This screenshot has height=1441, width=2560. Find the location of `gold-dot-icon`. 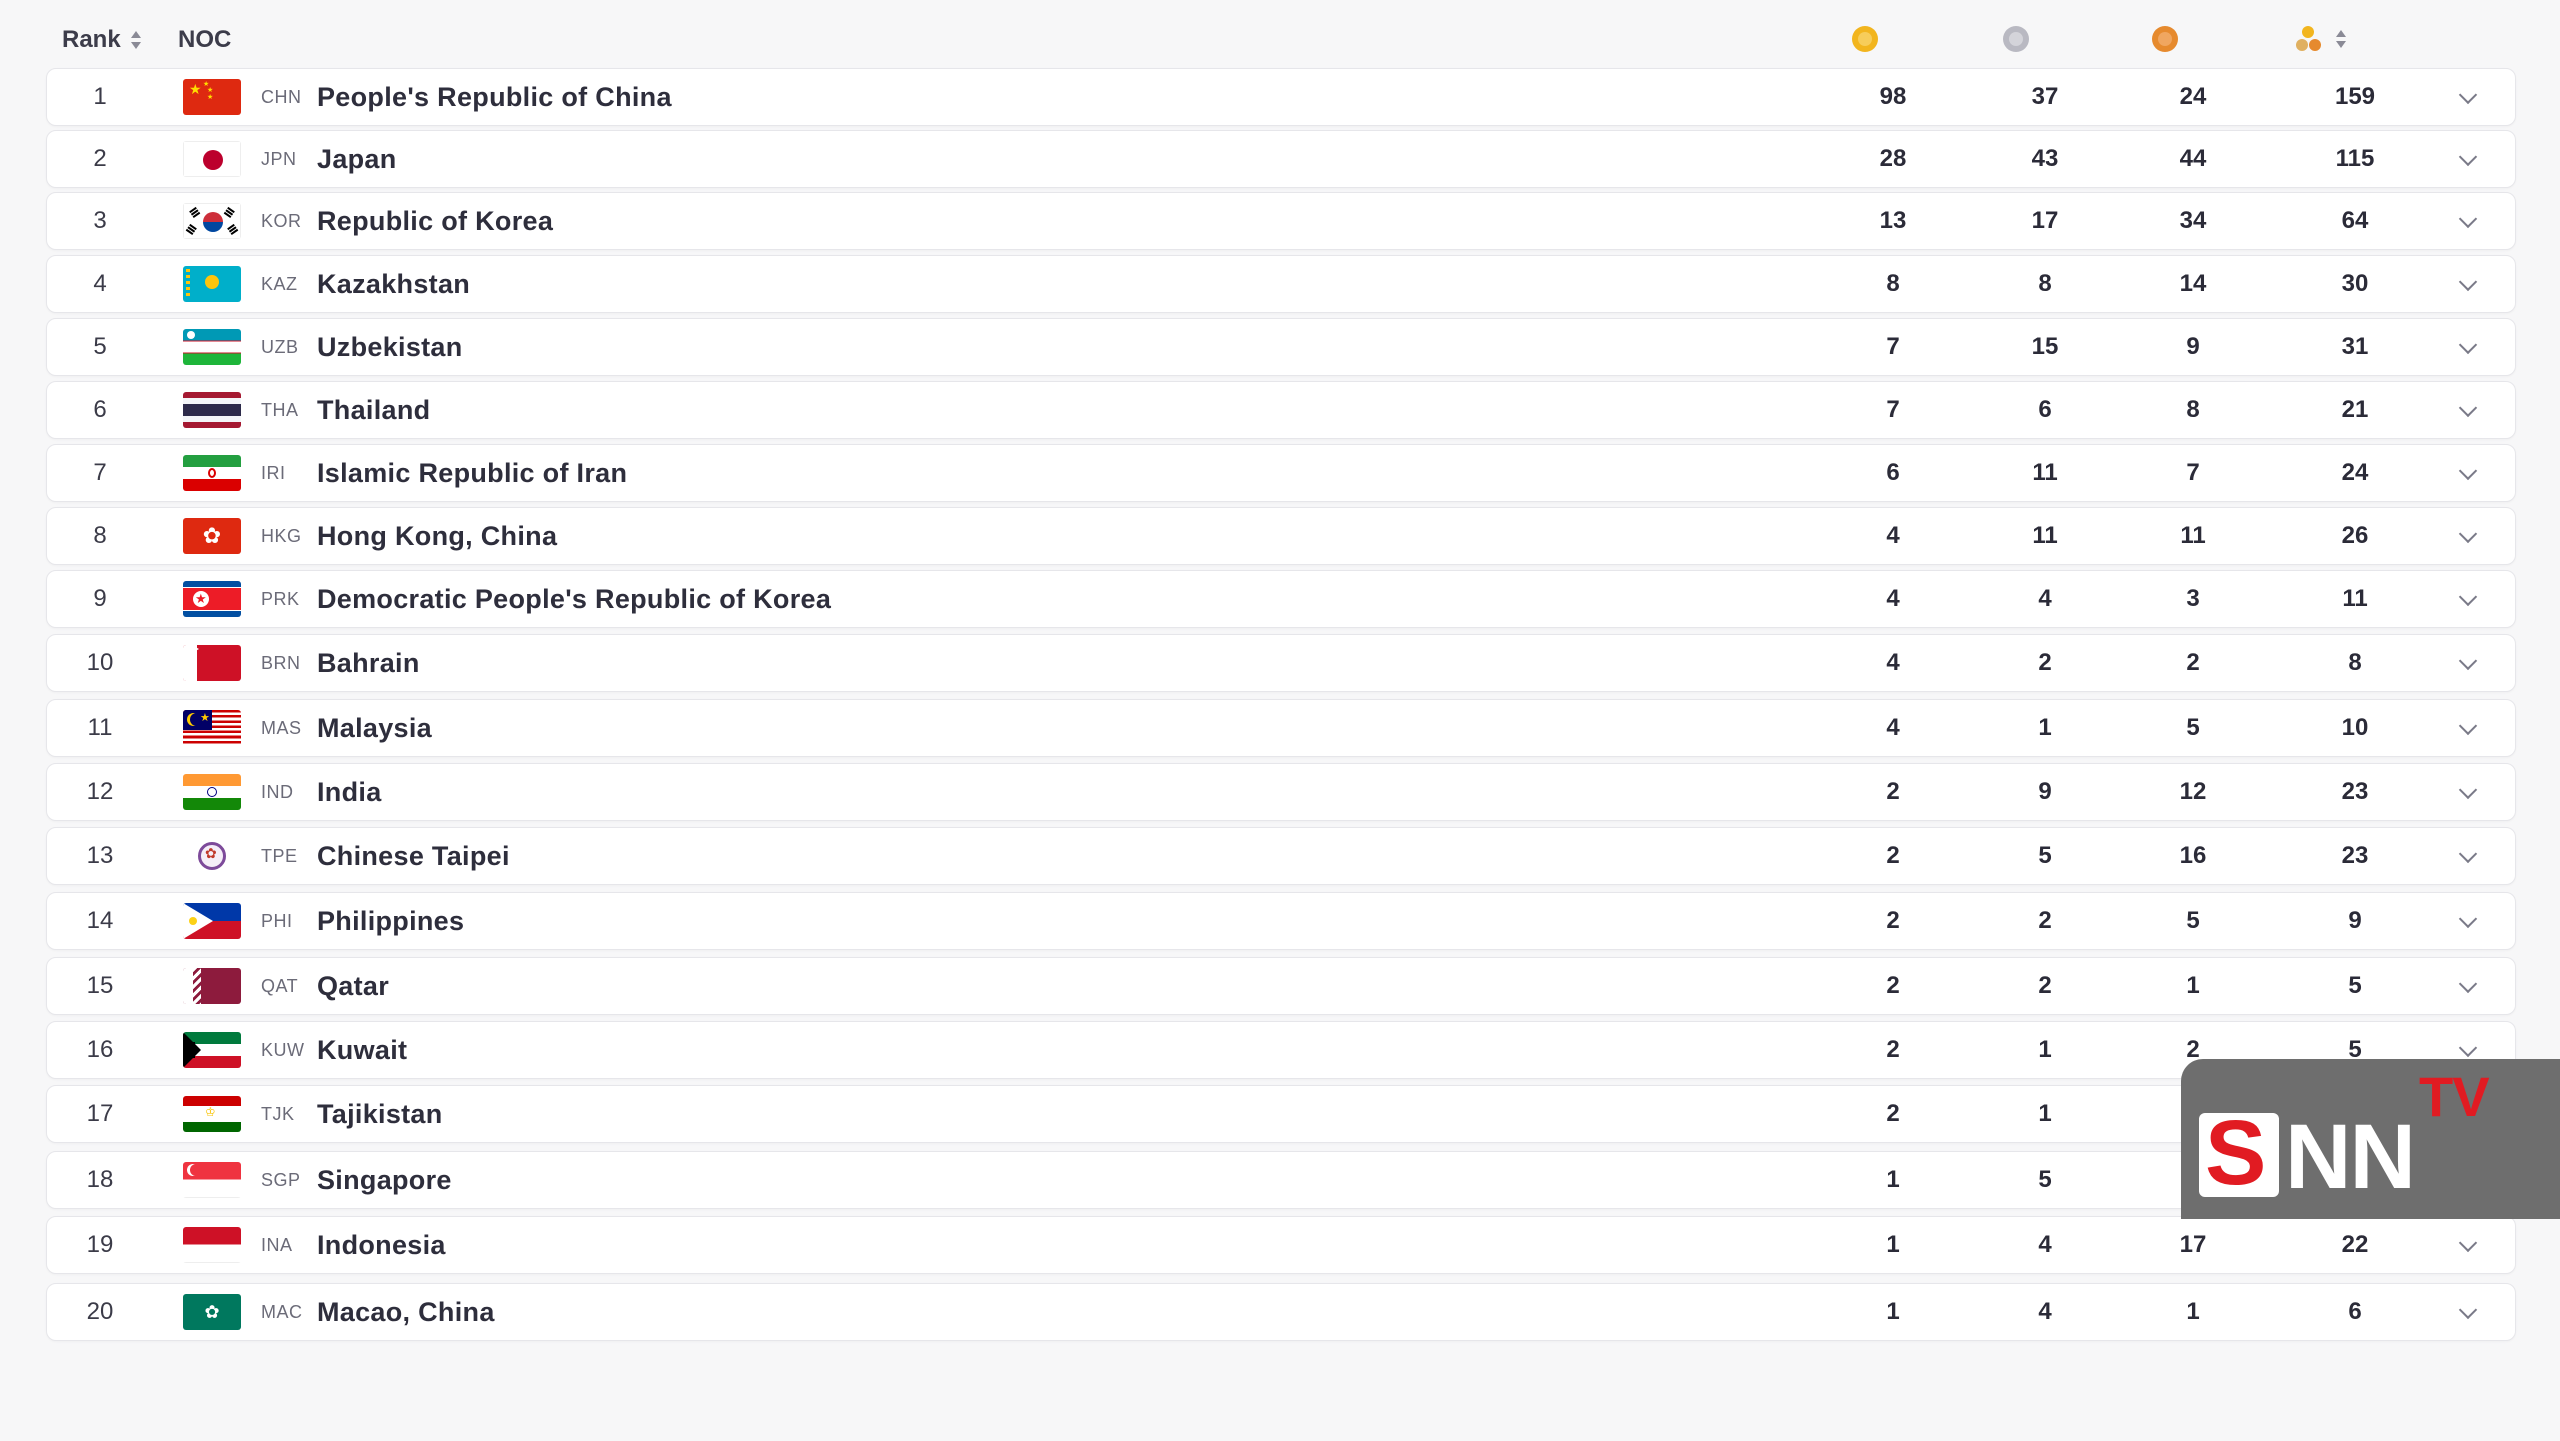

gold-dot-icon is located at coordinates (2308, 32).